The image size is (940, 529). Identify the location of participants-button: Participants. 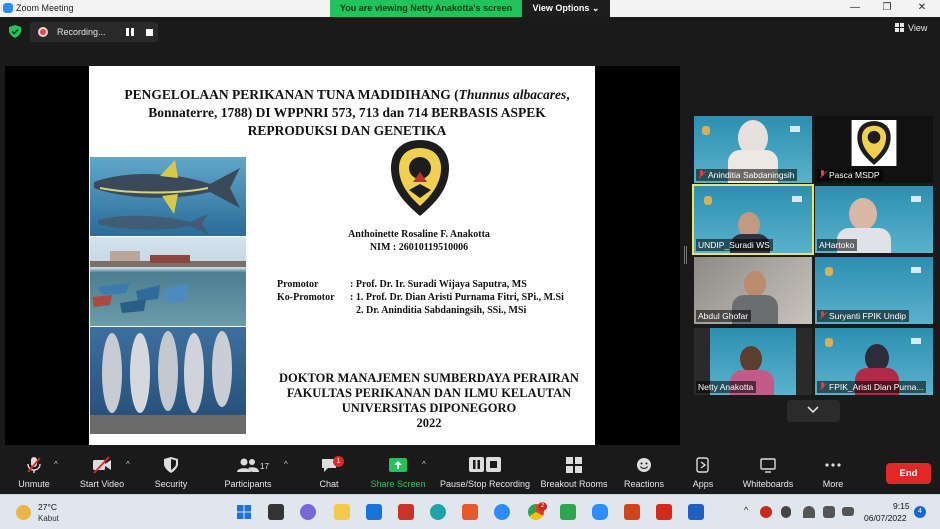
(248, 472).